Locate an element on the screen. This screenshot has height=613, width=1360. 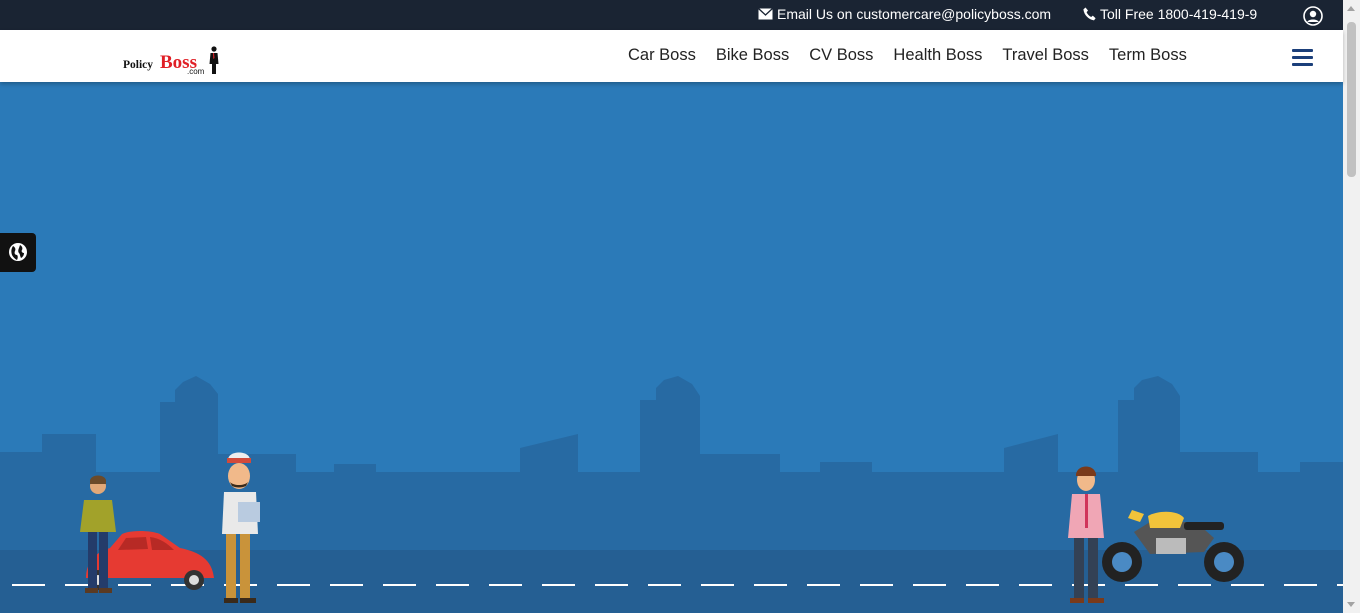
nav-item-travel-boss: Travel Boss is located at coordinates (1045, 55).